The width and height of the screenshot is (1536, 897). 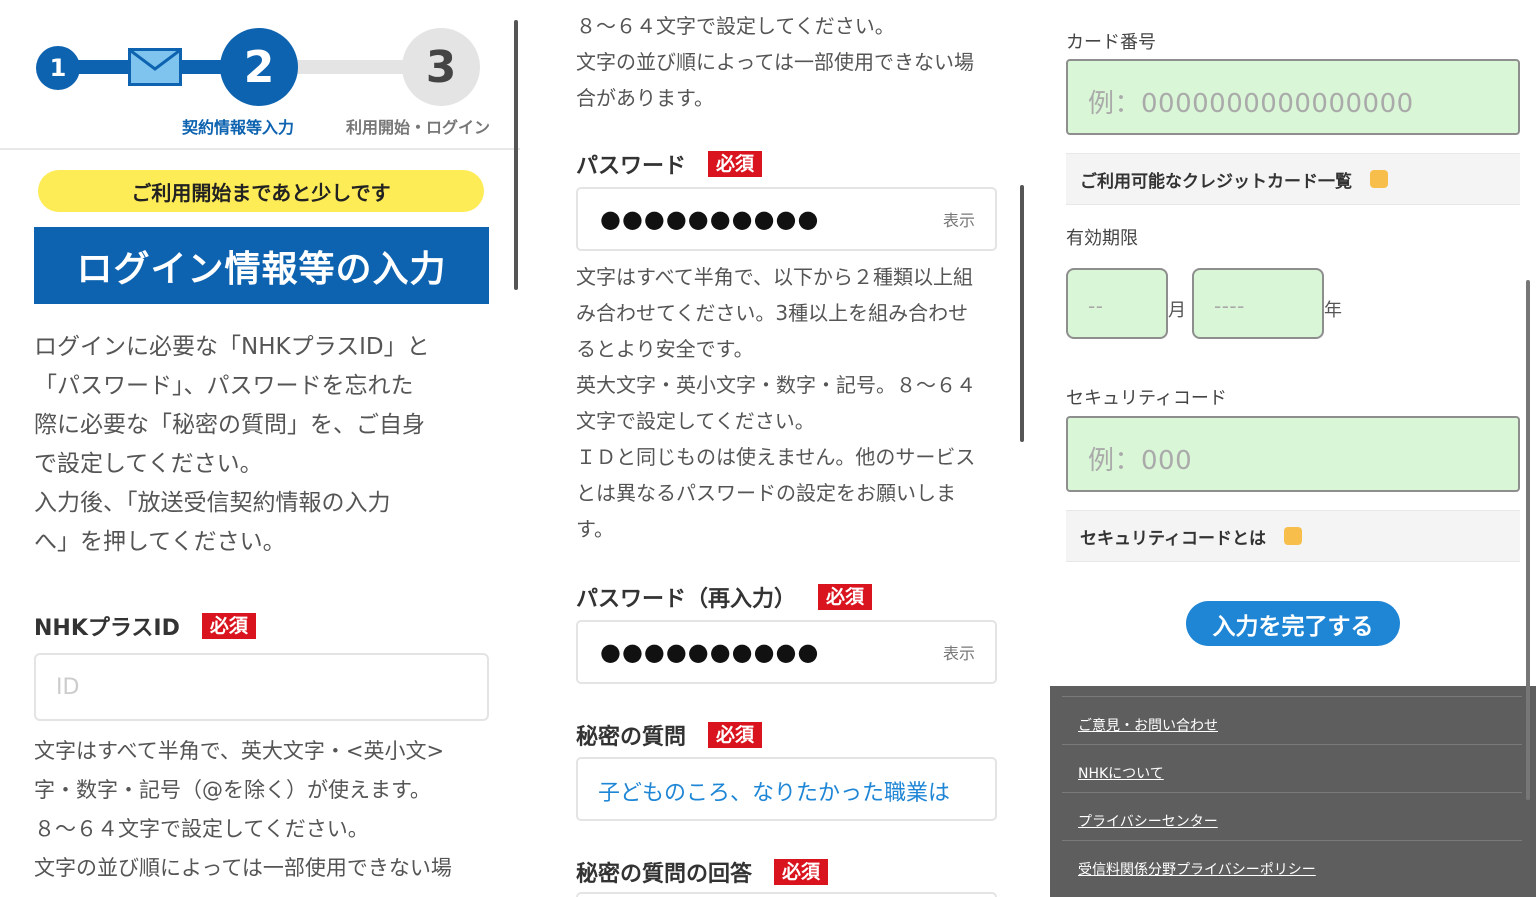 I want to click on help-line: 文字はすべて半角で、英大文字・<英小文>, so click(x=239, y=751).